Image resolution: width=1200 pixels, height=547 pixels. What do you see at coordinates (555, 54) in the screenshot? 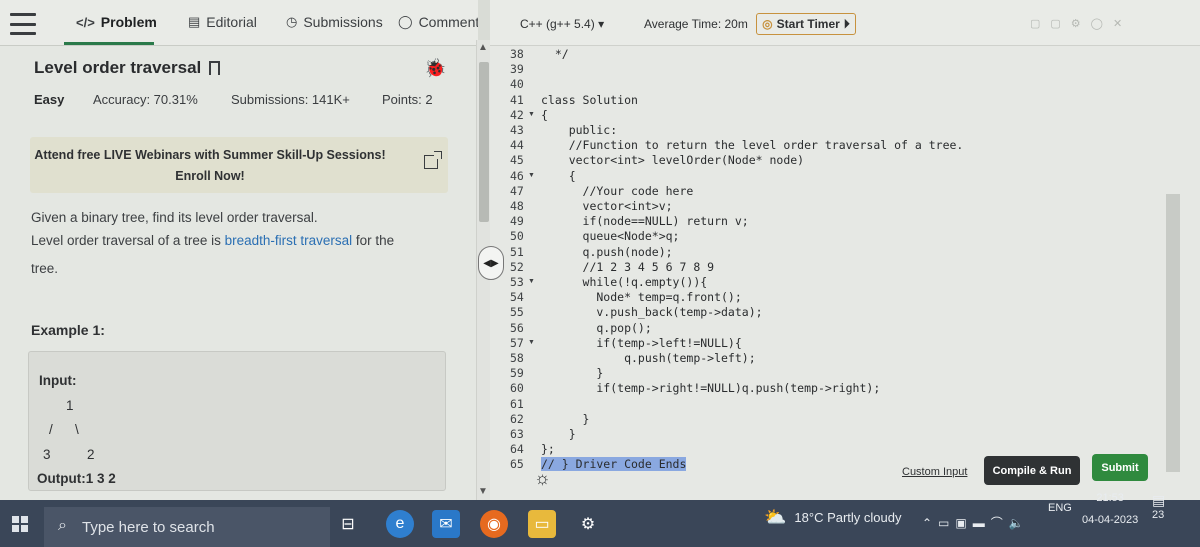
I see `code-line: */` at bounding box center [555, 54].